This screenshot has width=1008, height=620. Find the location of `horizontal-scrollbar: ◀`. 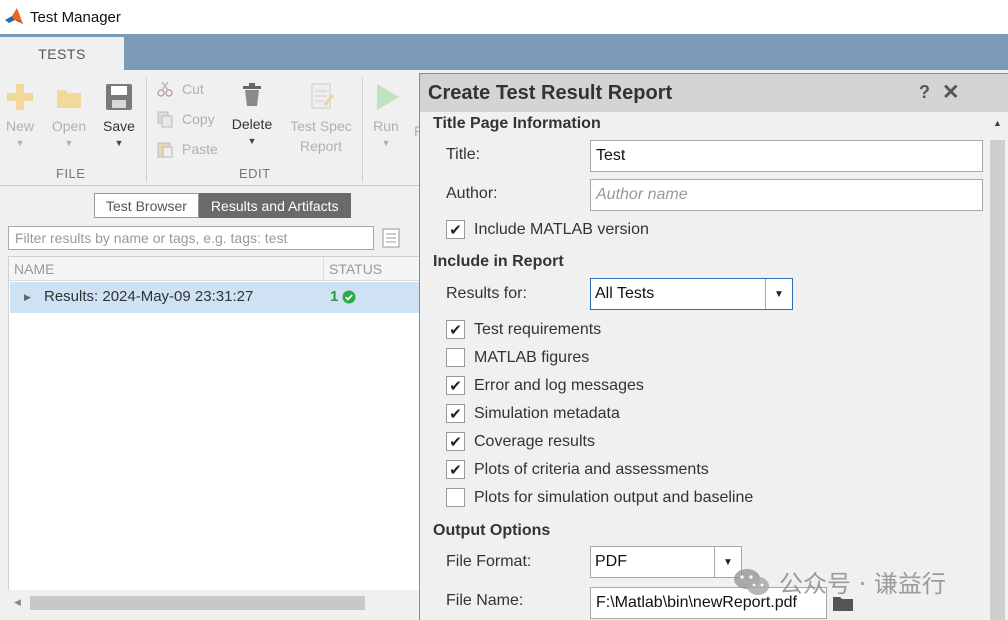

horizontal-scrollbar: ◀ is located at coordinates (214, 603).